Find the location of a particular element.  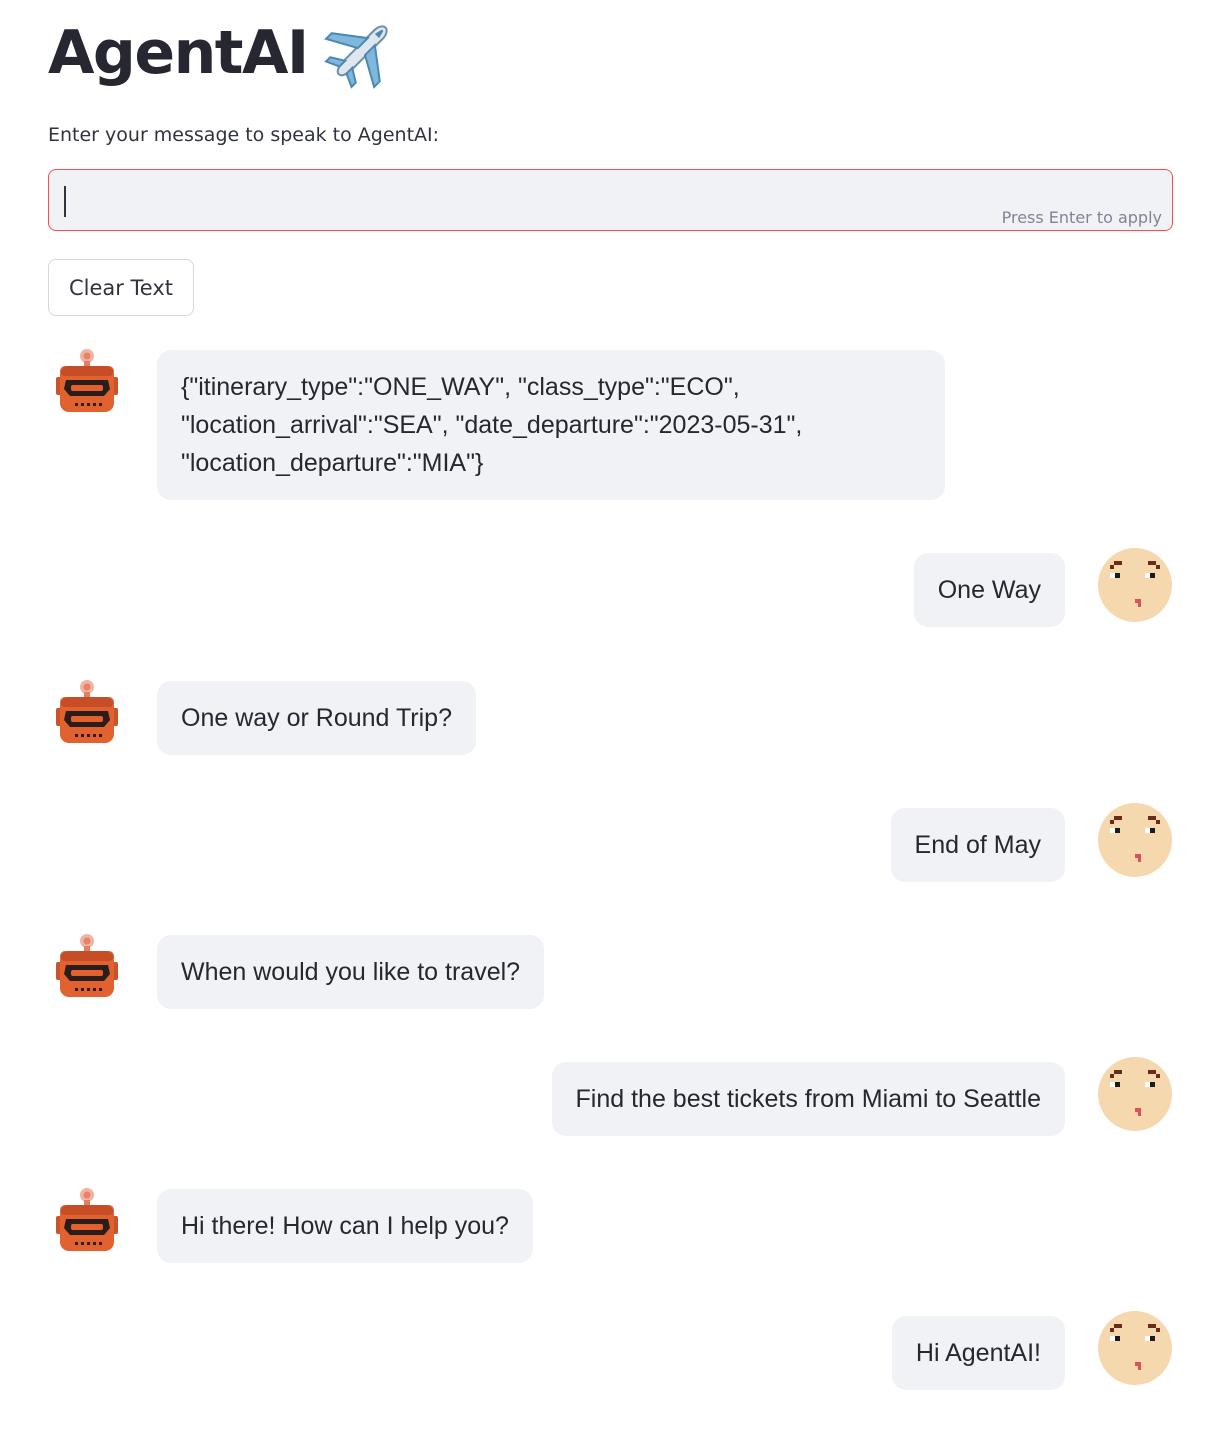

message-bubble: Hi there! How can I help you? is located at coordinates (345, 1226).